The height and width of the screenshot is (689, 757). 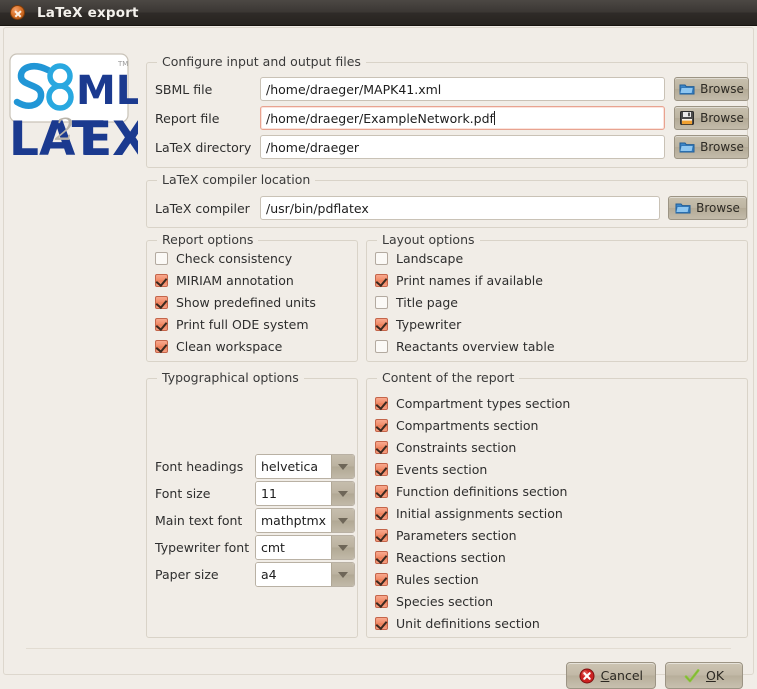 What do you see at coordinates (707, 208) in the screenshot?
I see `browse-latex-compiler-button: Browse` at bounding box center [707, 208].